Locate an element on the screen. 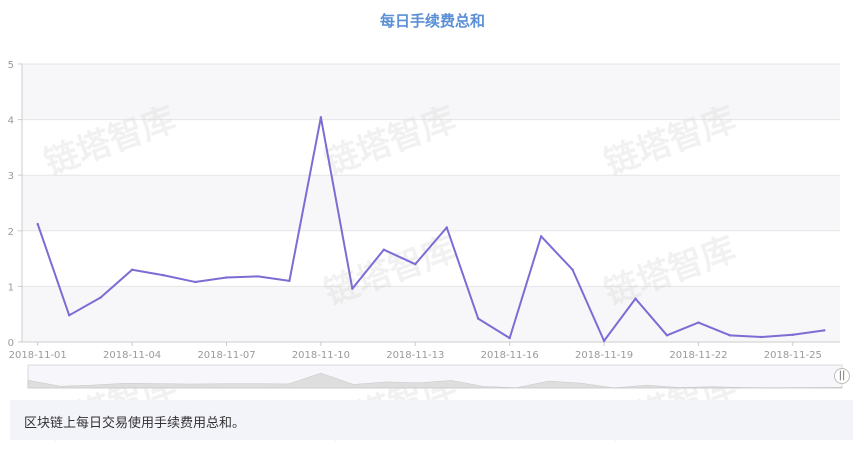 Image resolution: width=865 pixels, height=461 pixels. x-tick-label: 2018-11-16 is located at coordinates (510, 355).